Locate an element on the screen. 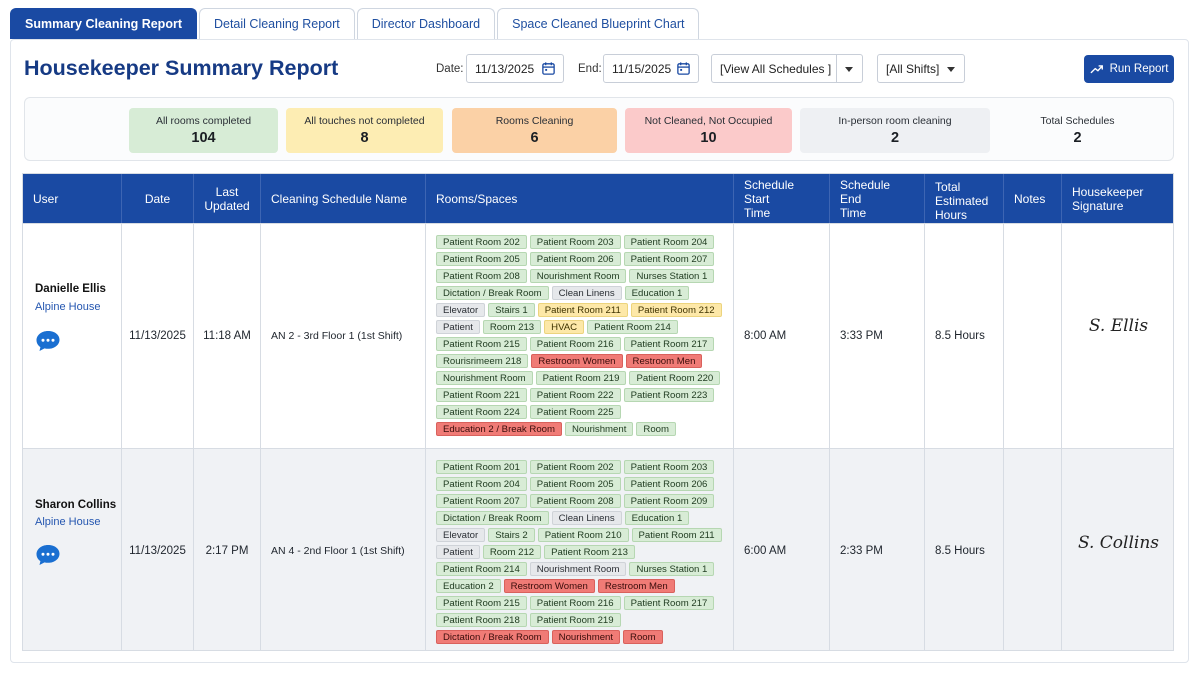  stat-rooms-cleaning: Rooms Cleaning 6 is located at coordinates (534, 130).